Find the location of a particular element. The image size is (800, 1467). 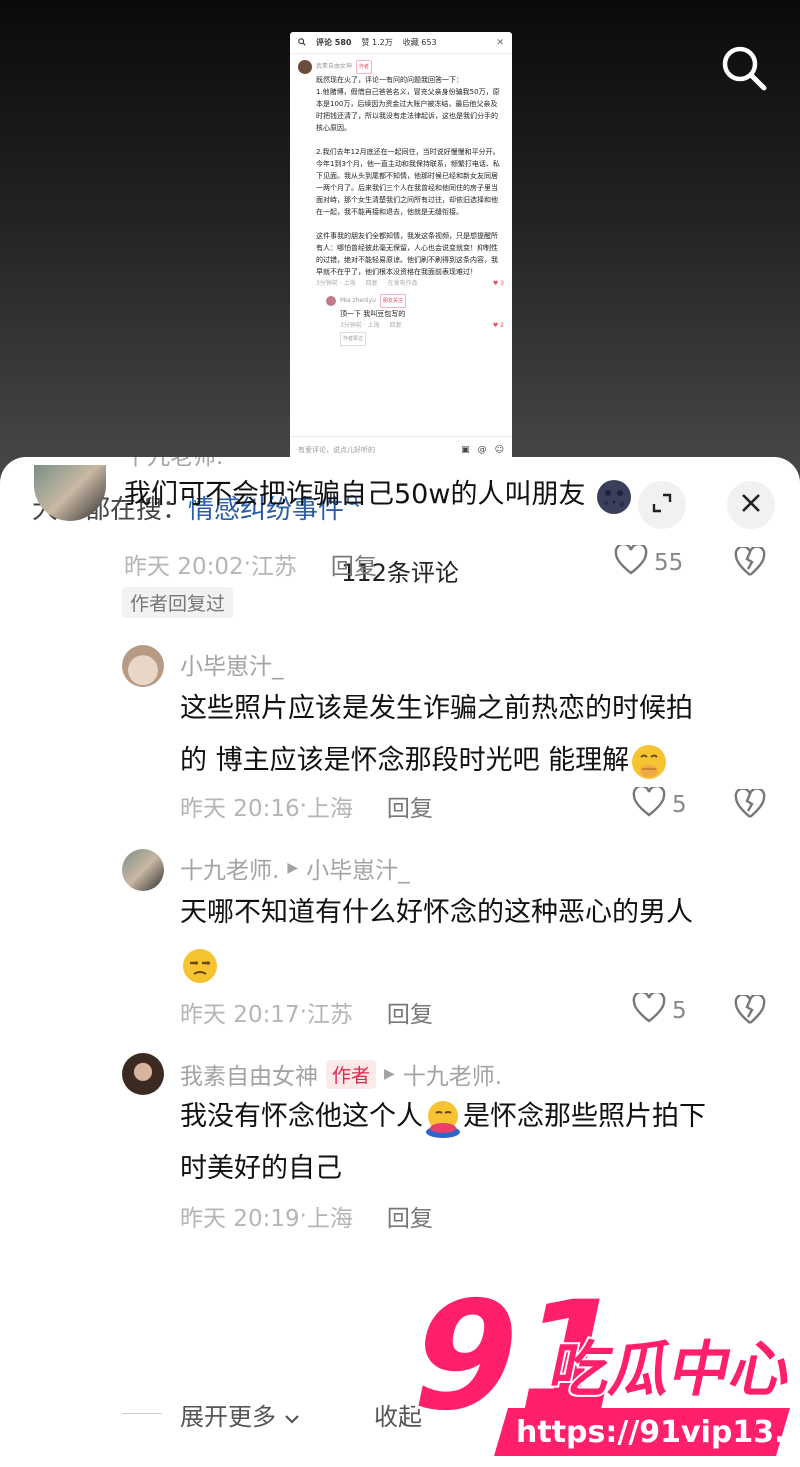

embedded-reply-meta: 3分钟前 · 上海 回复 ♥ 2 is located at coordinates (422, 325).